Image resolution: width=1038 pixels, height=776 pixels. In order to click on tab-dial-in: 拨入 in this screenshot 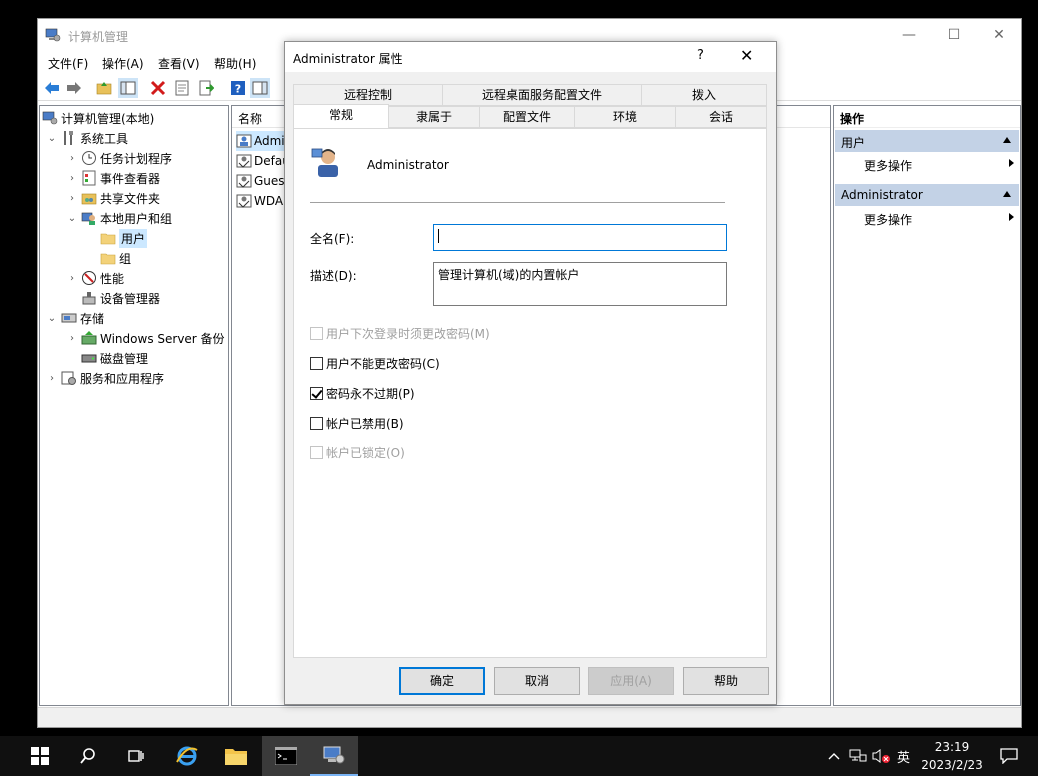, I will do `click(704, 95)`.